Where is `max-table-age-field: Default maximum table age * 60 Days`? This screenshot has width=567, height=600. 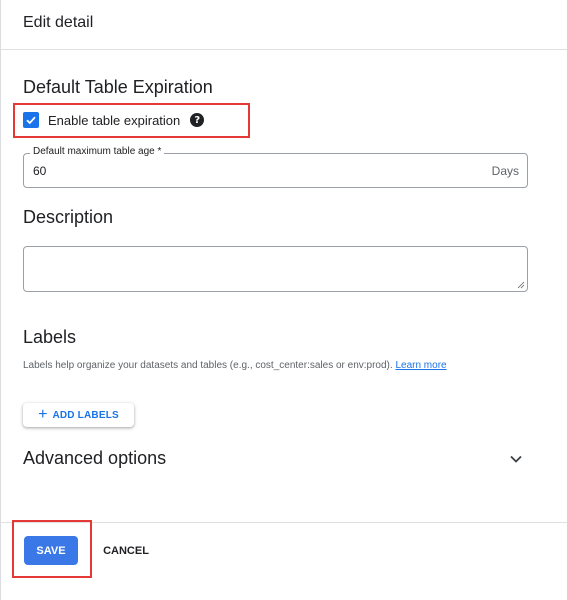
max-table-age-field: Default maximum table age * 60 Days is located at coordinates (275, 167).